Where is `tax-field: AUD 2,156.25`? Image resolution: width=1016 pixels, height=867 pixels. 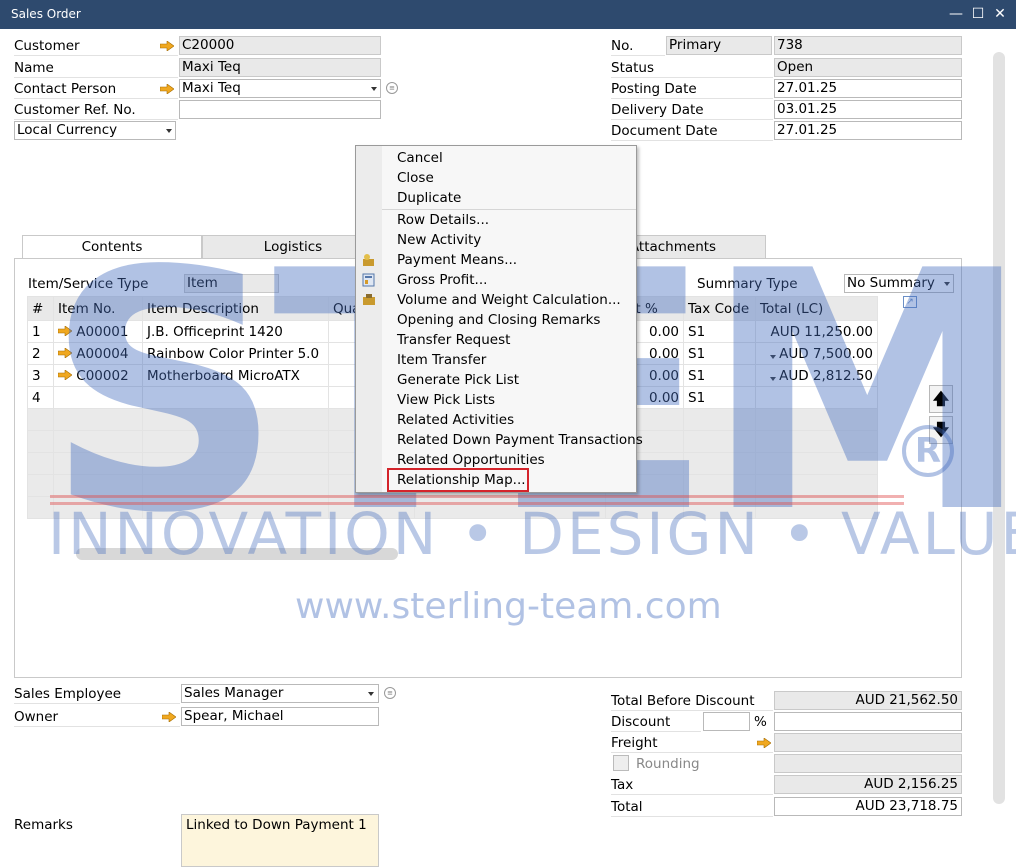
tax-field: AUD 2,156.25 is located at coordinates (868, 784).